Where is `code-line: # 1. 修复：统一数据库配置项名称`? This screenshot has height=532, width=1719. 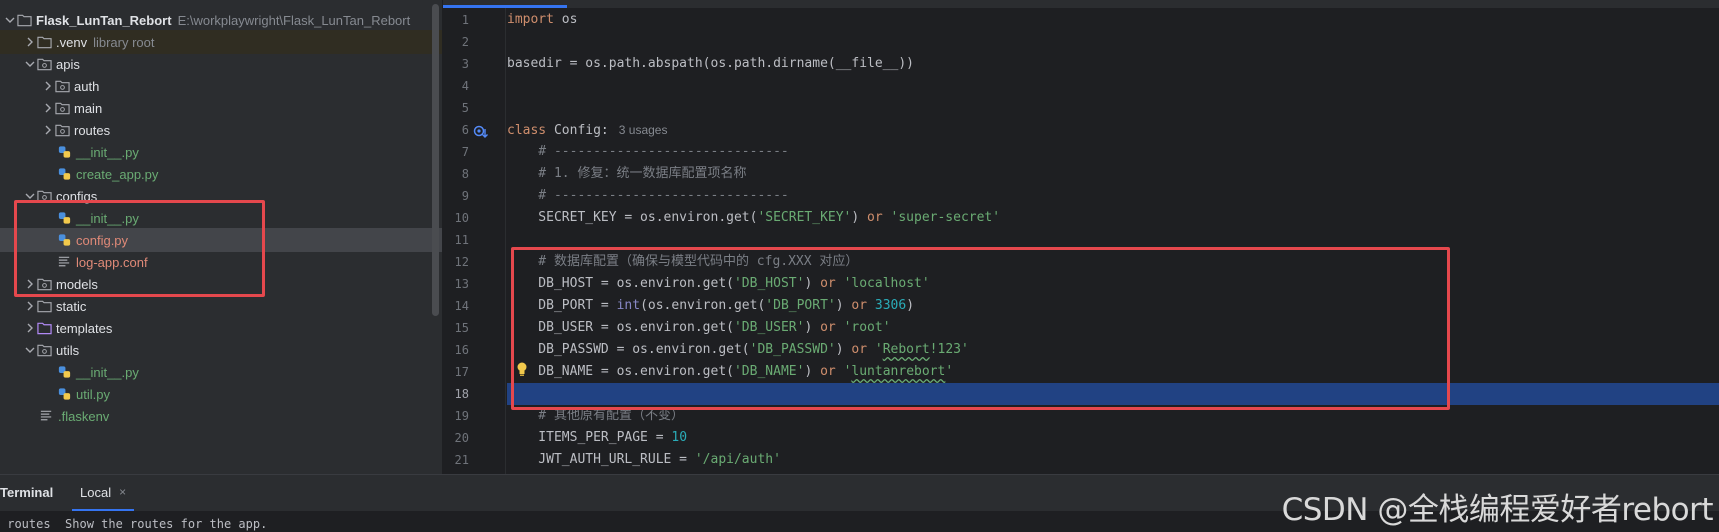
code-line: # 1. 修复：统一数据库配置项名称 is located at coordinates (627, 173).